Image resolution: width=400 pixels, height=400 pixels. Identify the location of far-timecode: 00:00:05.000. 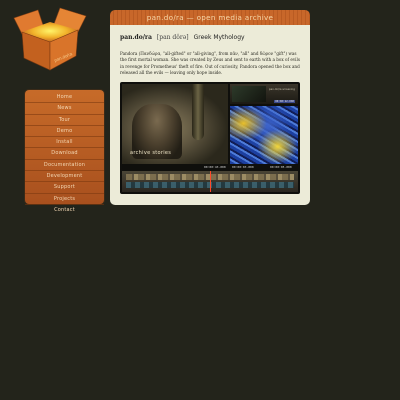
(281, 167).